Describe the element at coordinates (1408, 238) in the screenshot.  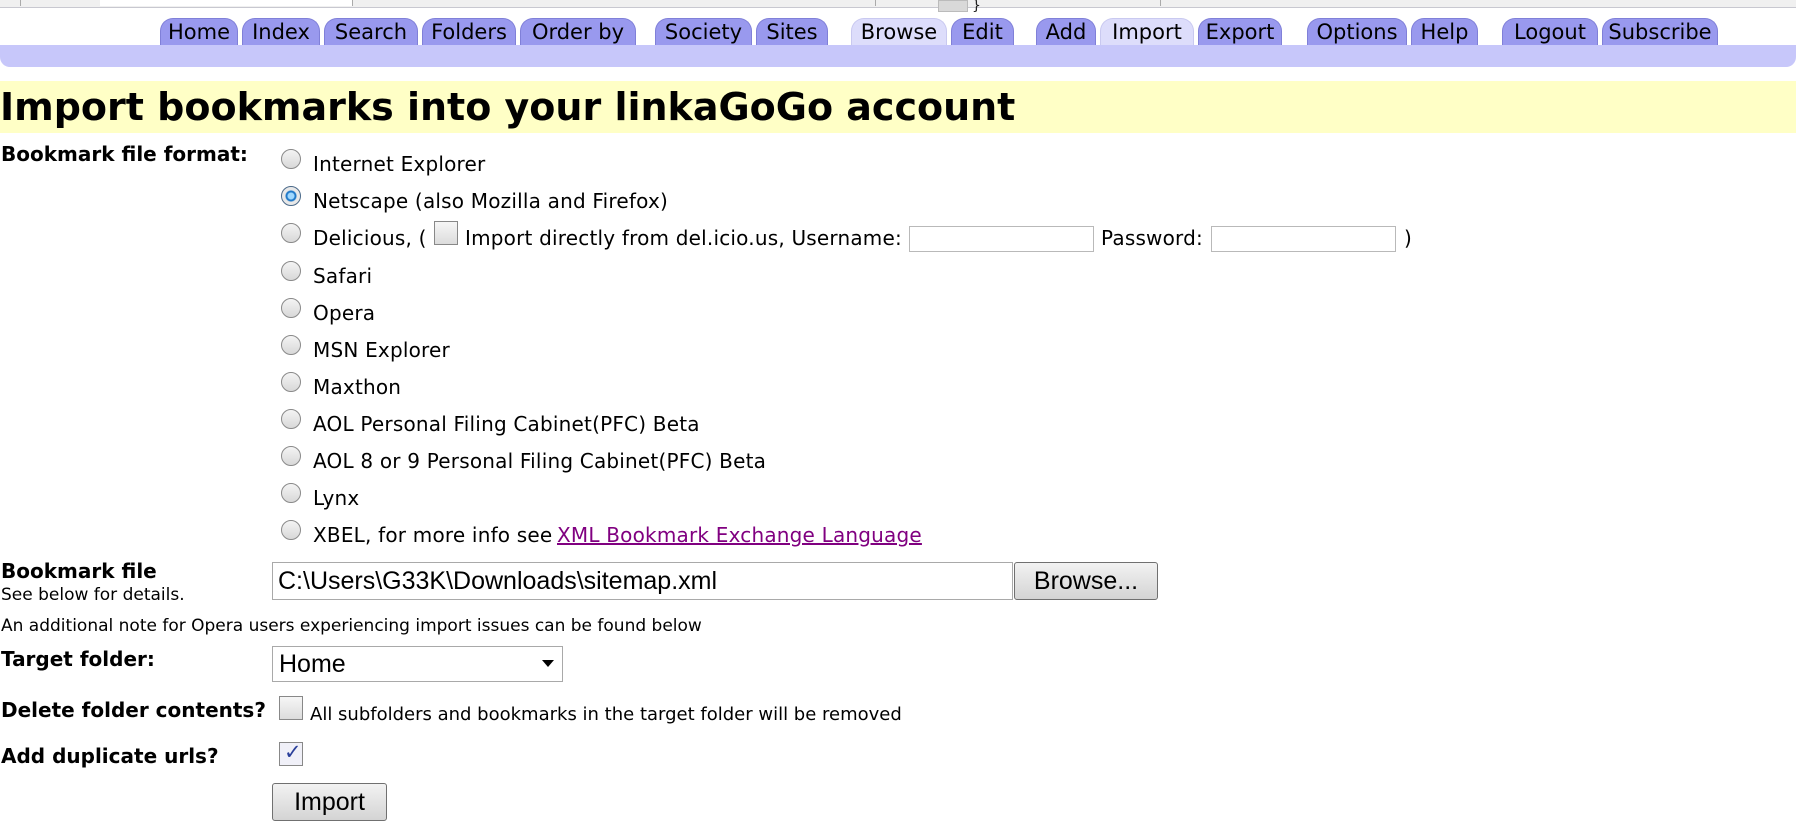
I see `close-paren: )` at that location.